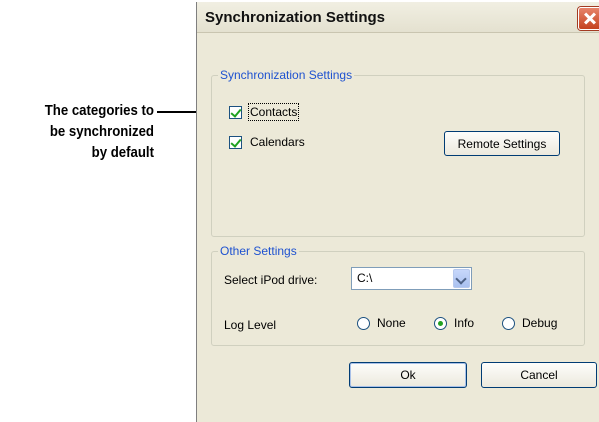  I want to click on chevron-down-icon, so click(461, 278).